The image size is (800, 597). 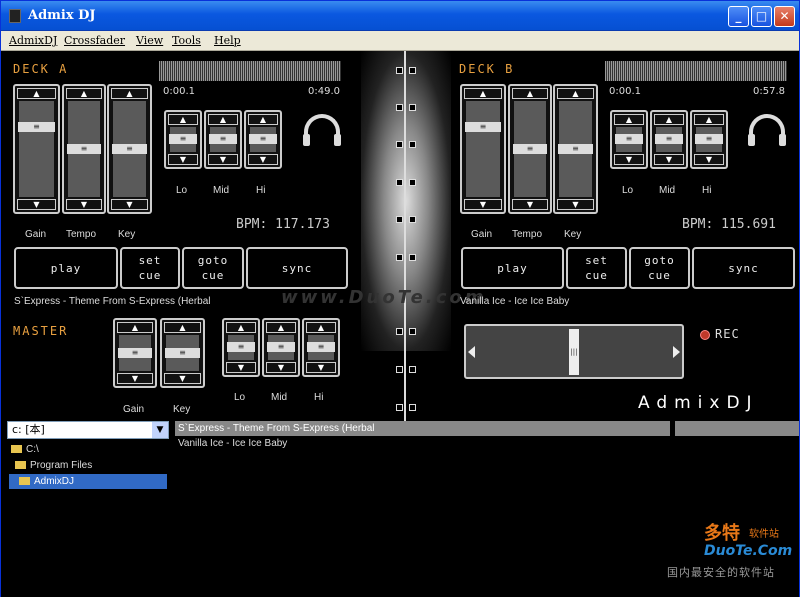 What do you see at coordinates (88, 430) in the screenshot?
I see `drive-select: c: [本] ▼` at bounding box center [88, 430].